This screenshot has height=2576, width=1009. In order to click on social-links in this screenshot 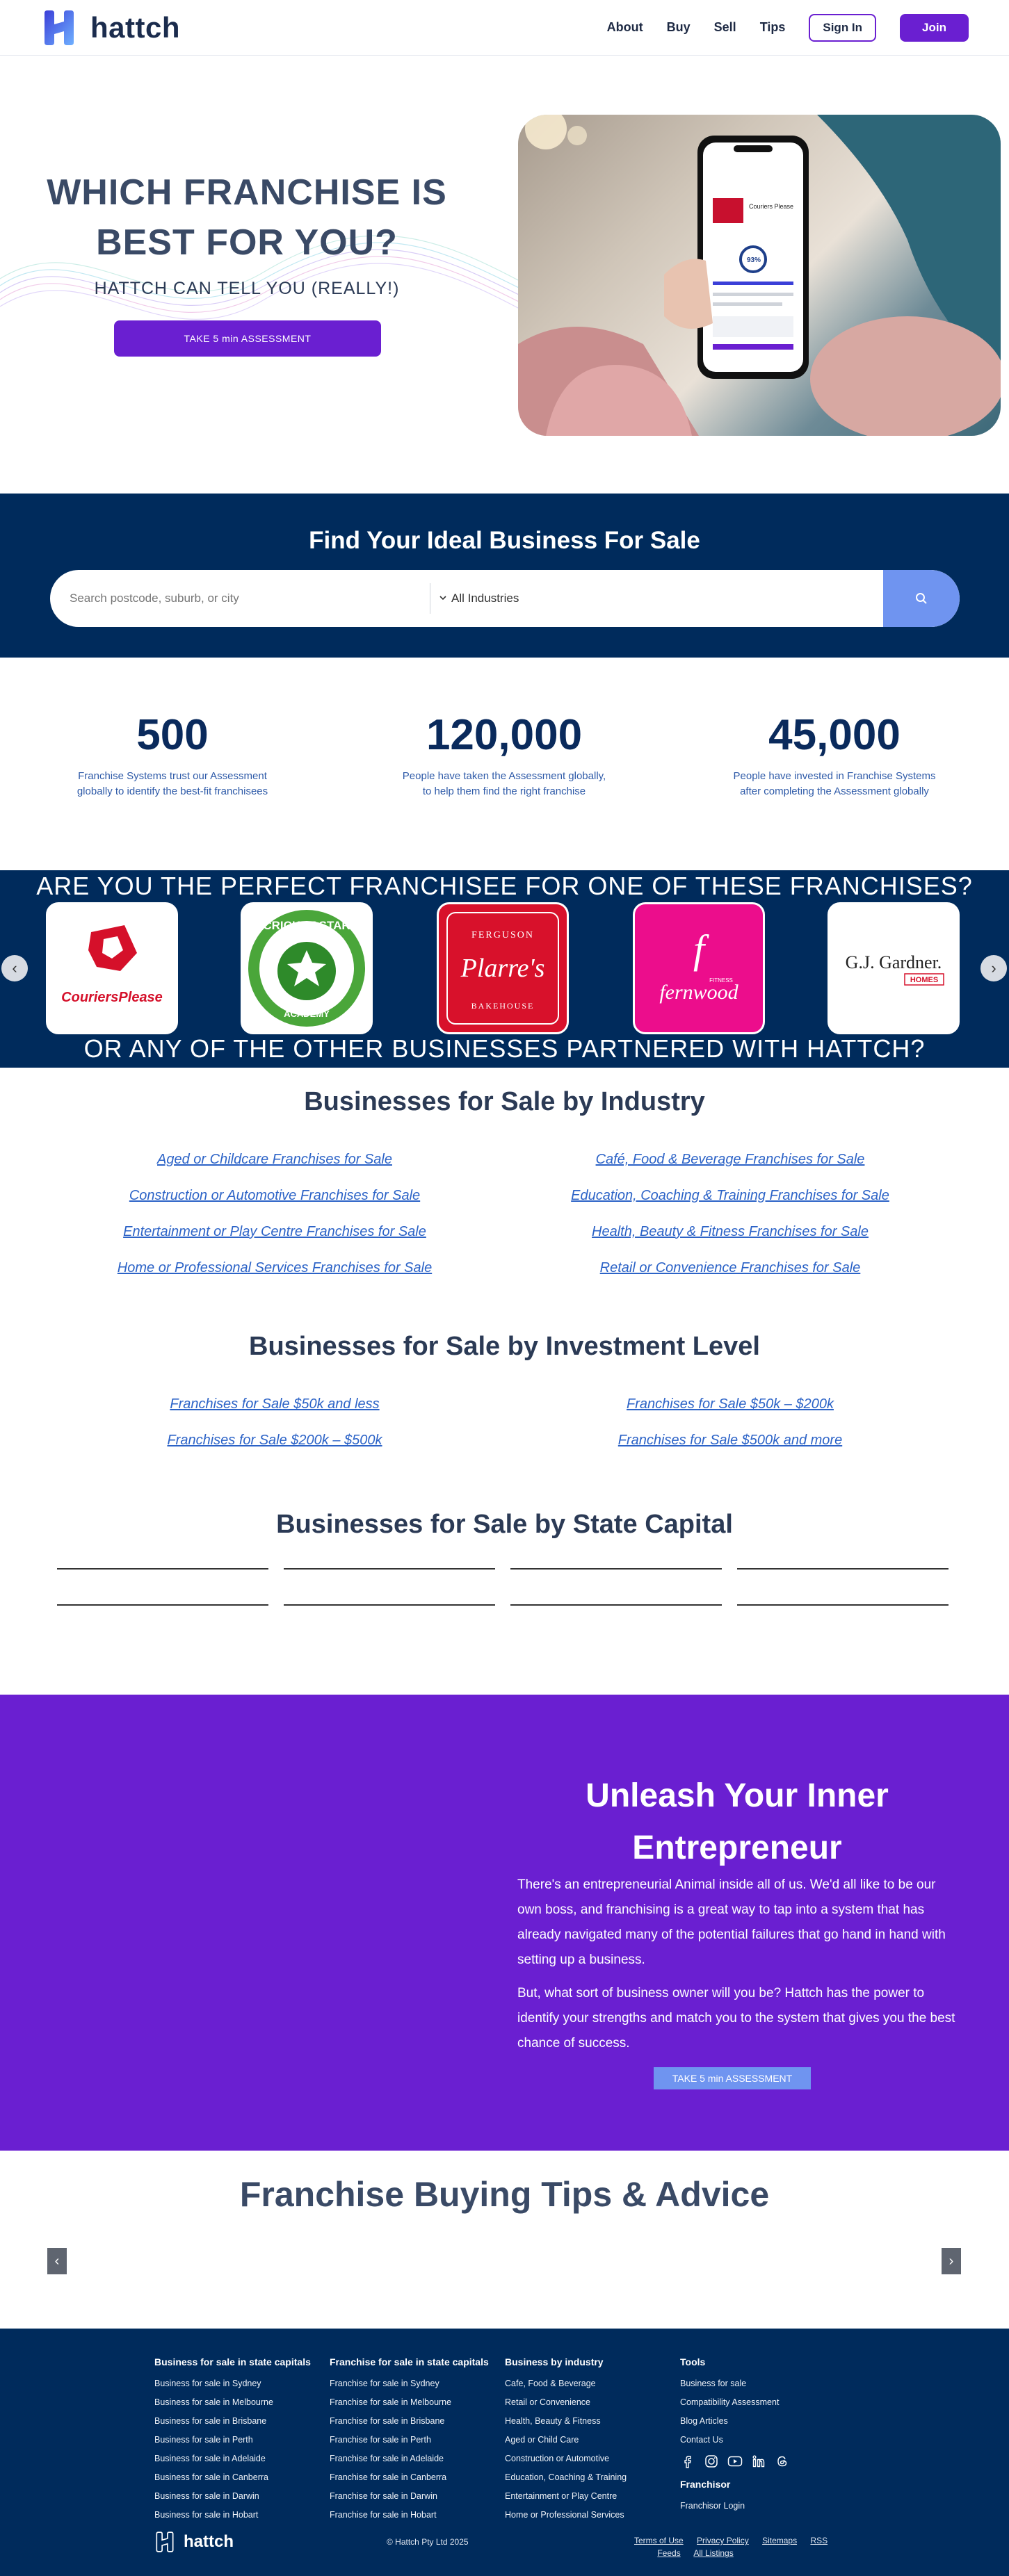, I will do `click(767, 2461)`.